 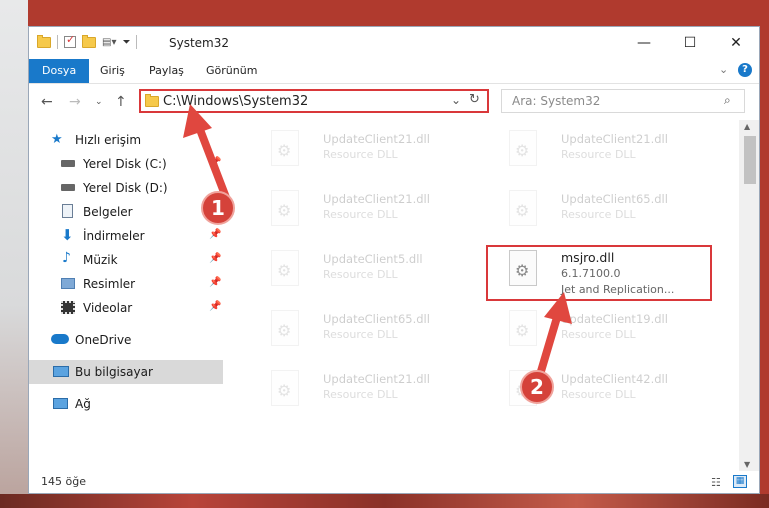 I want to click on sidebar-item-music: ♪ Müzik 📌, so click(x=127, y=260).